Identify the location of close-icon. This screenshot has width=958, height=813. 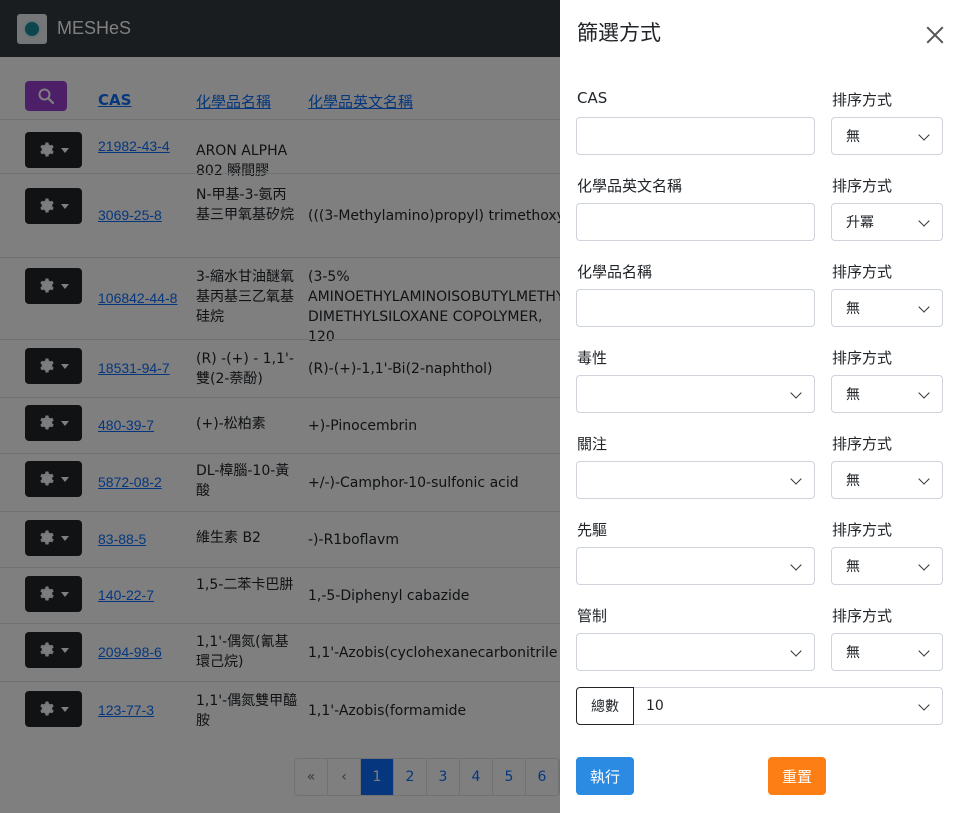
(935, 35).